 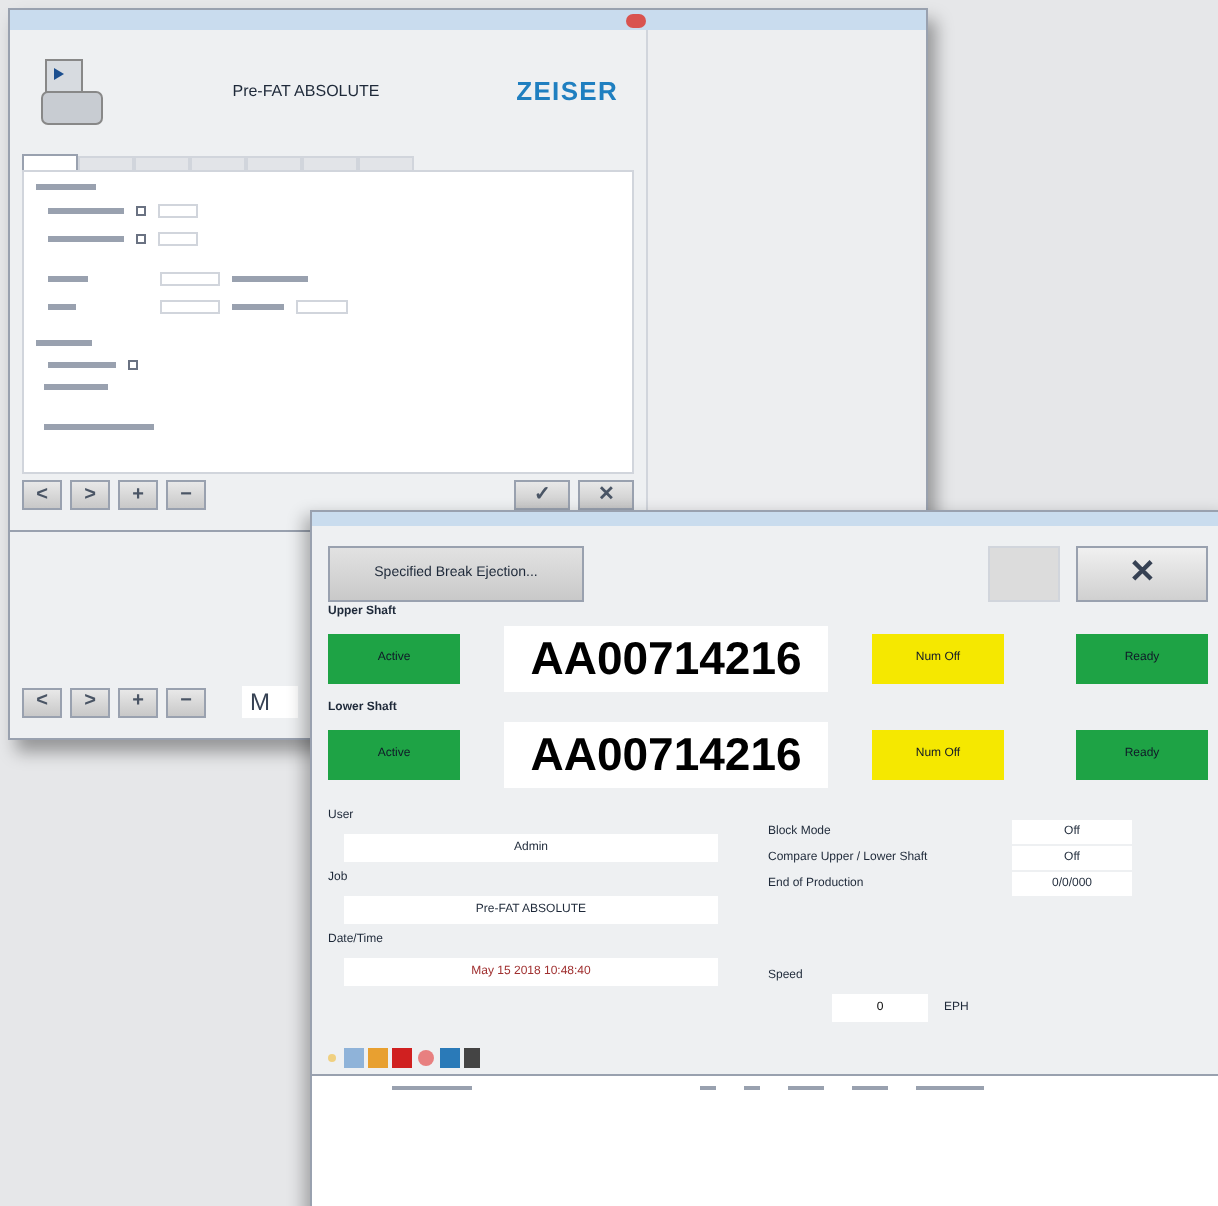 What do you see at coordinates (542, 495) in the screenshot?
I see `confirm-button: ✓` at bounding box center [542, 495].